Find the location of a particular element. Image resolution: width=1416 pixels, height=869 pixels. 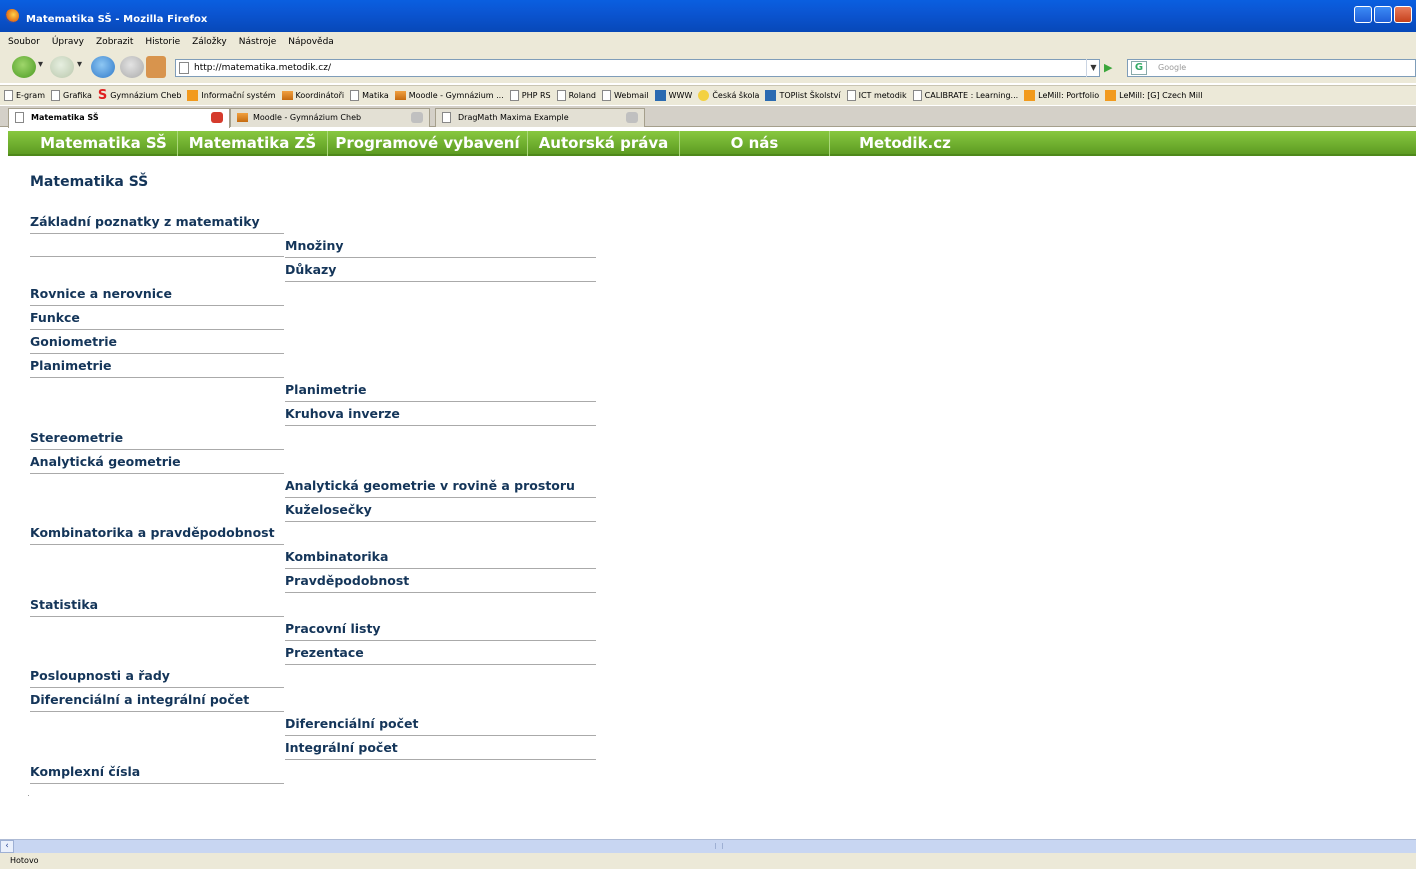

bookmark-label: TOPlist Školství is located at coordinates (810, 95).